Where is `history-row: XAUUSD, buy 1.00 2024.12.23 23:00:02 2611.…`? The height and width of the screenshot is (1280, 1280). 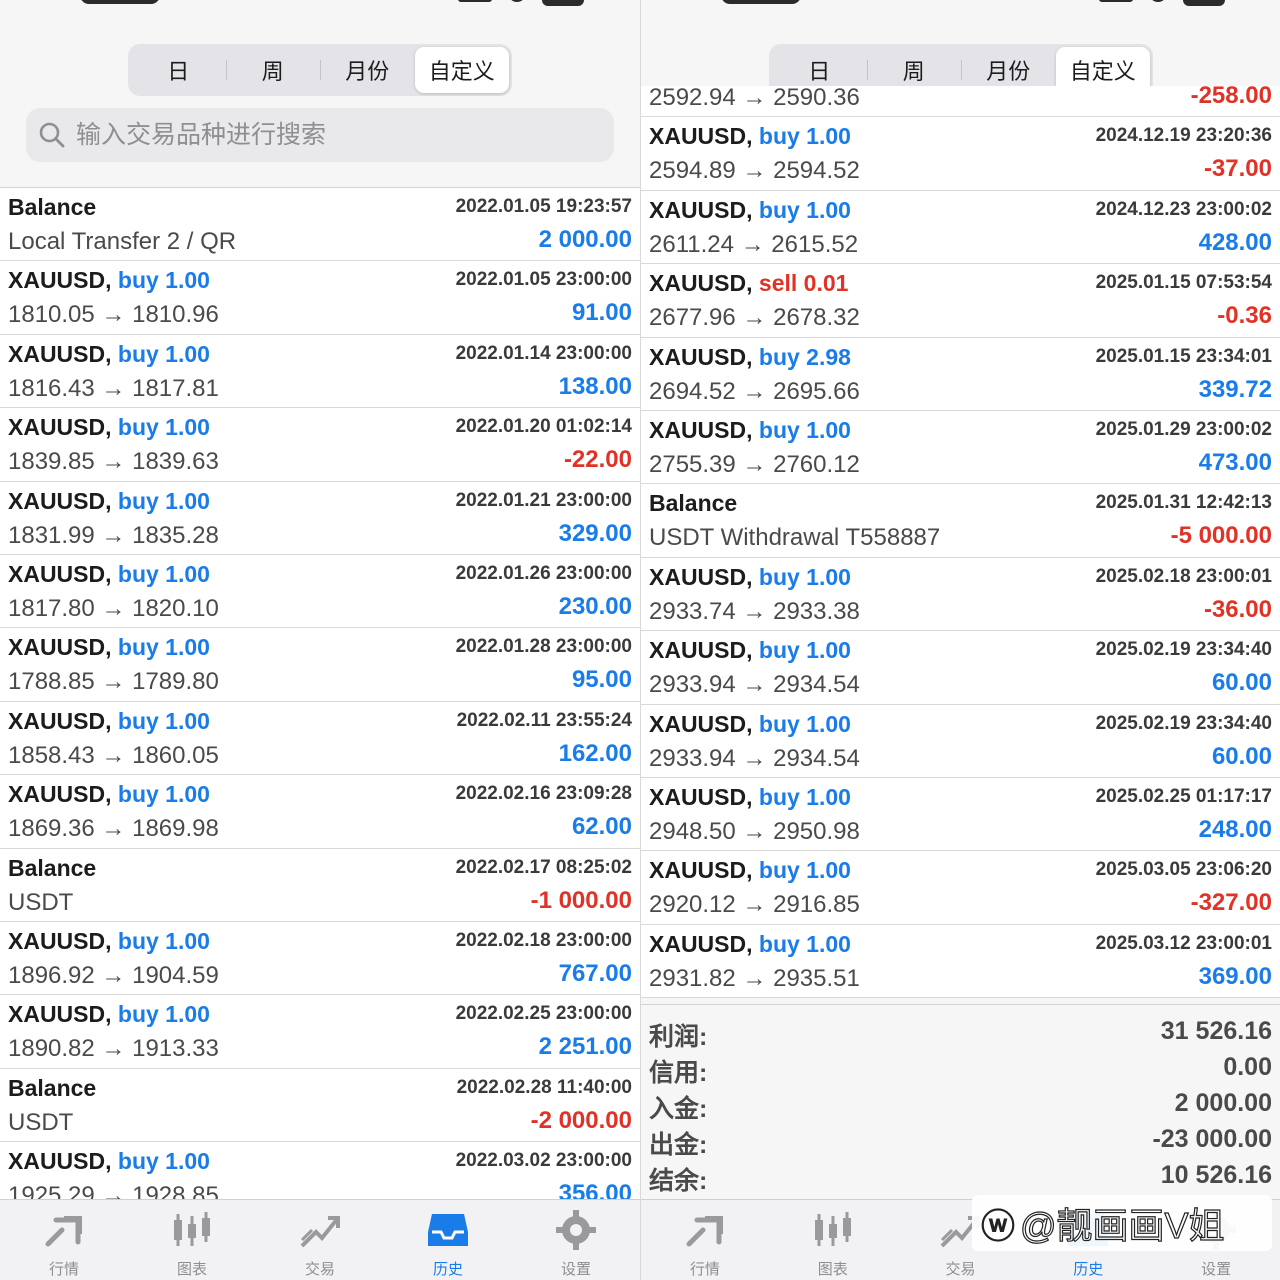
history-row: XAUUSD, buy 1.00 2024.12.23 23:00:02 2611.… is located at coordinates (960, 227).